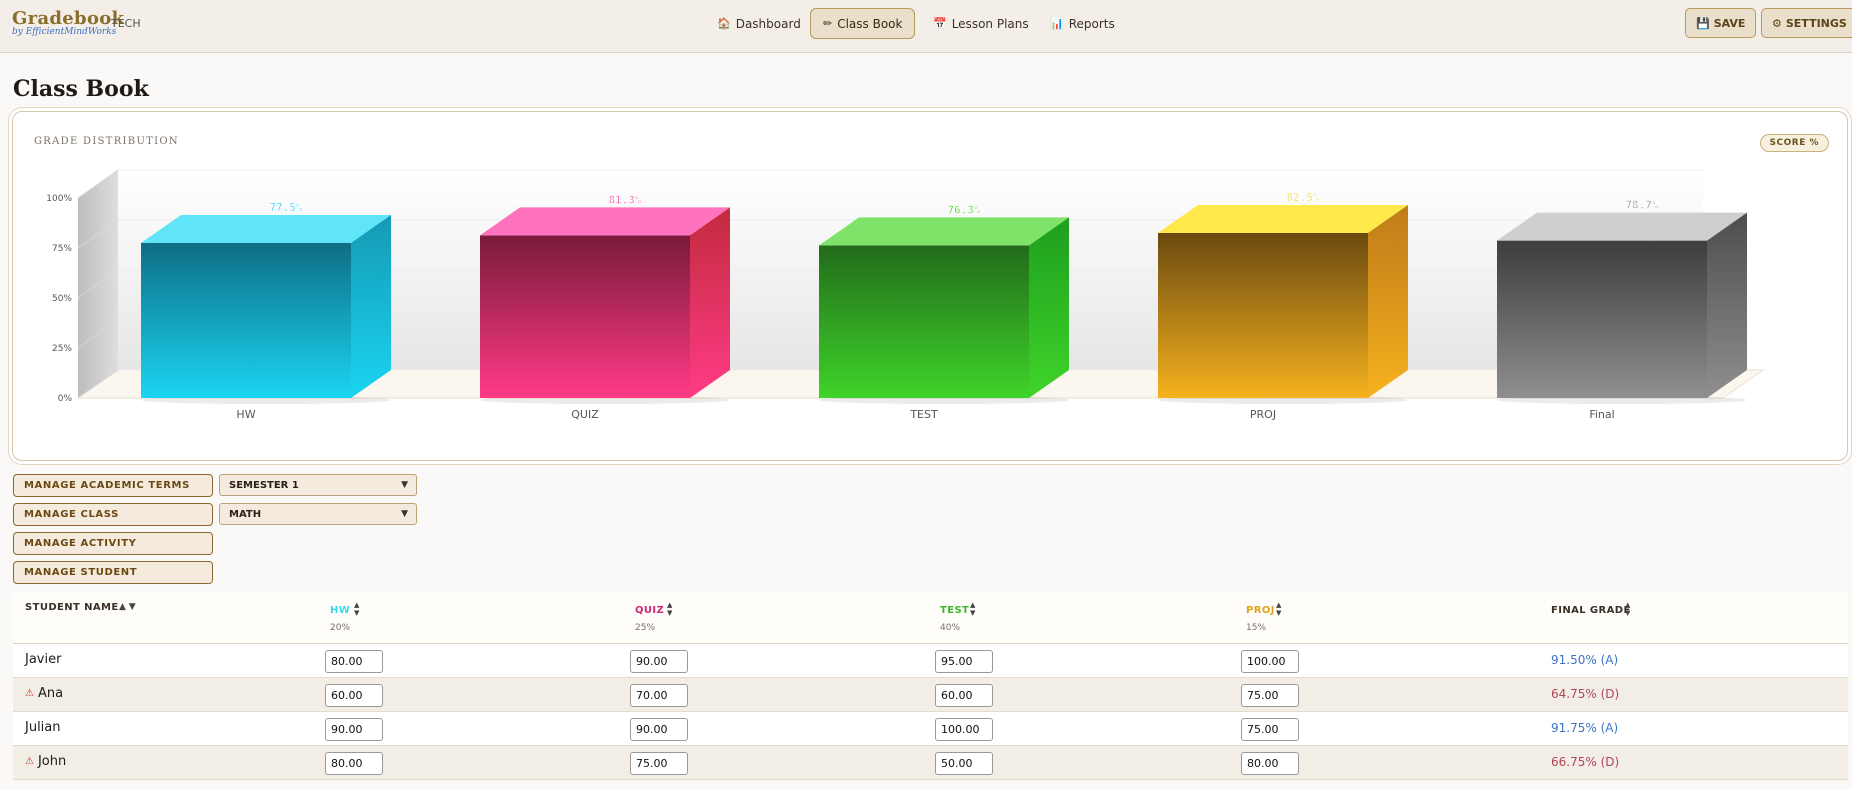 The height and width of the screenshot is (790, 1852). Describe the element at coordinates (944, 231) in the screenshot. I see `bar-test-top` at that location.